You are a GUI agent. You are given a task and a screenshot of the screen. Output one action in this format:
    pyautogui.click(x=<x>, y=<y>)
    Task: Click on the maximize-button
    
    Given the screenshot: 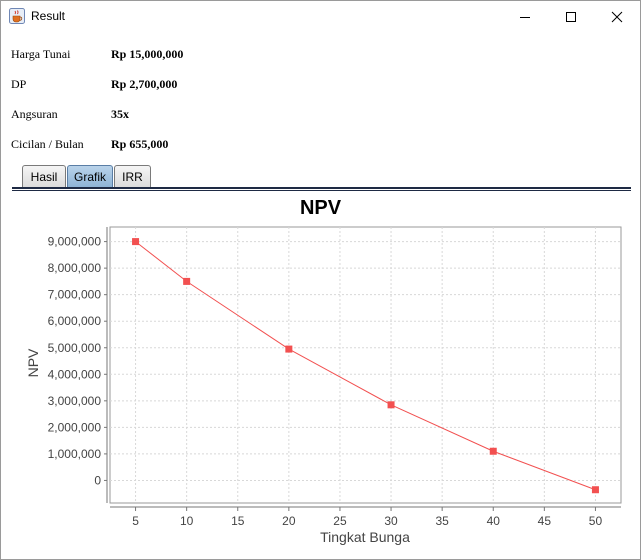 What is the action you would take?
    pyautogui.click(x=571, y=16)
    